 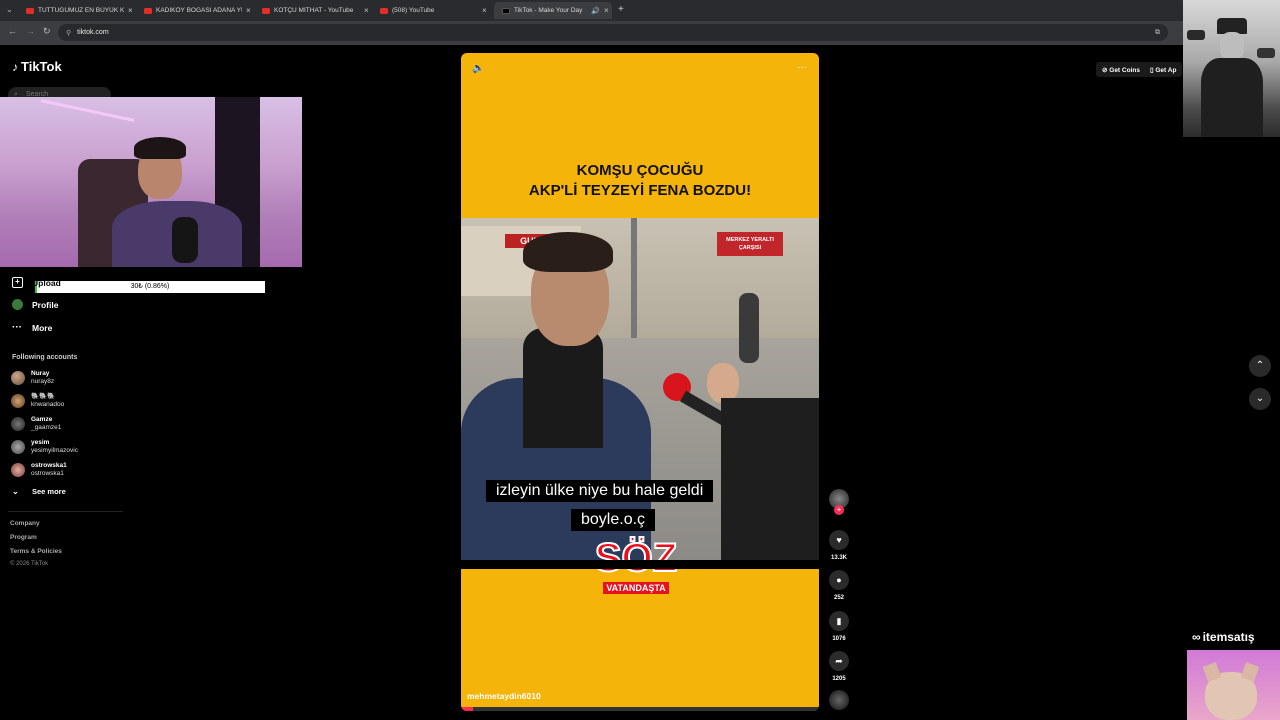 What do you see at coordinates (770, 479) in the screenshot?
I see `interviewer-arm` at bounding box center [770, 479].